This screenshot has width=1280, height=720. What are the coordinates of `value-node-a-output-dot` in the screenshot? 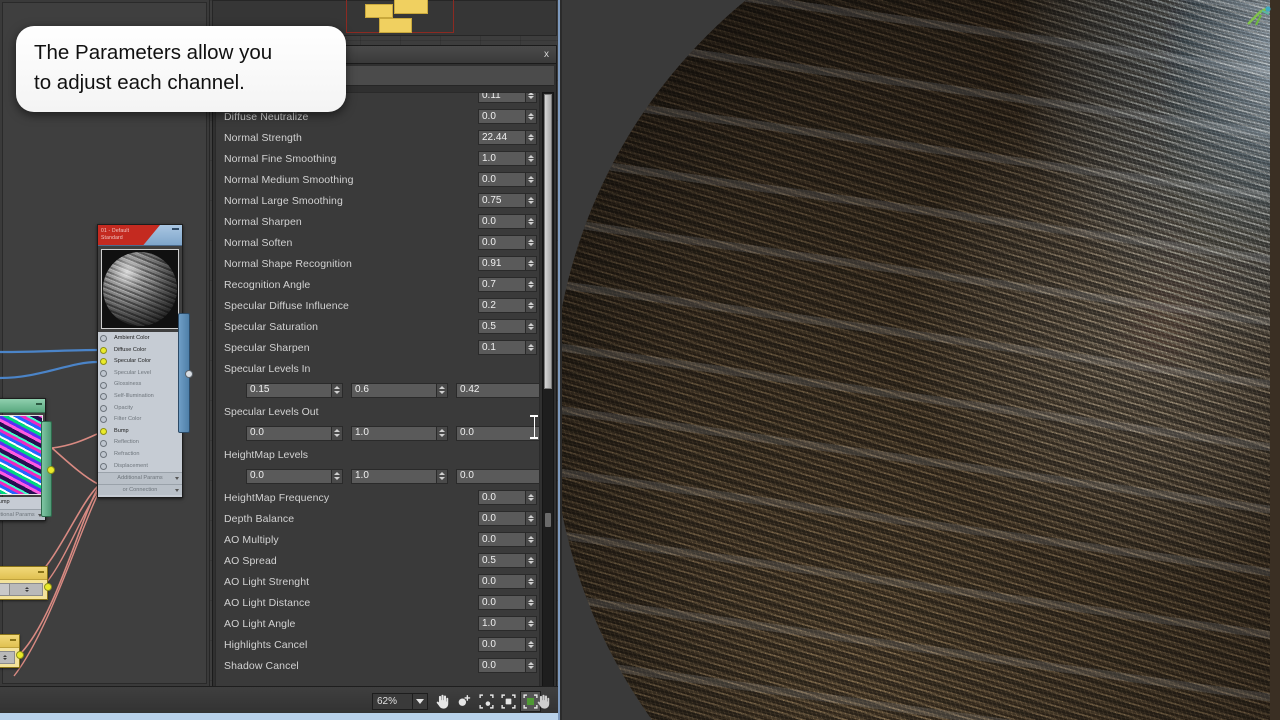 It's located at (48, 587).